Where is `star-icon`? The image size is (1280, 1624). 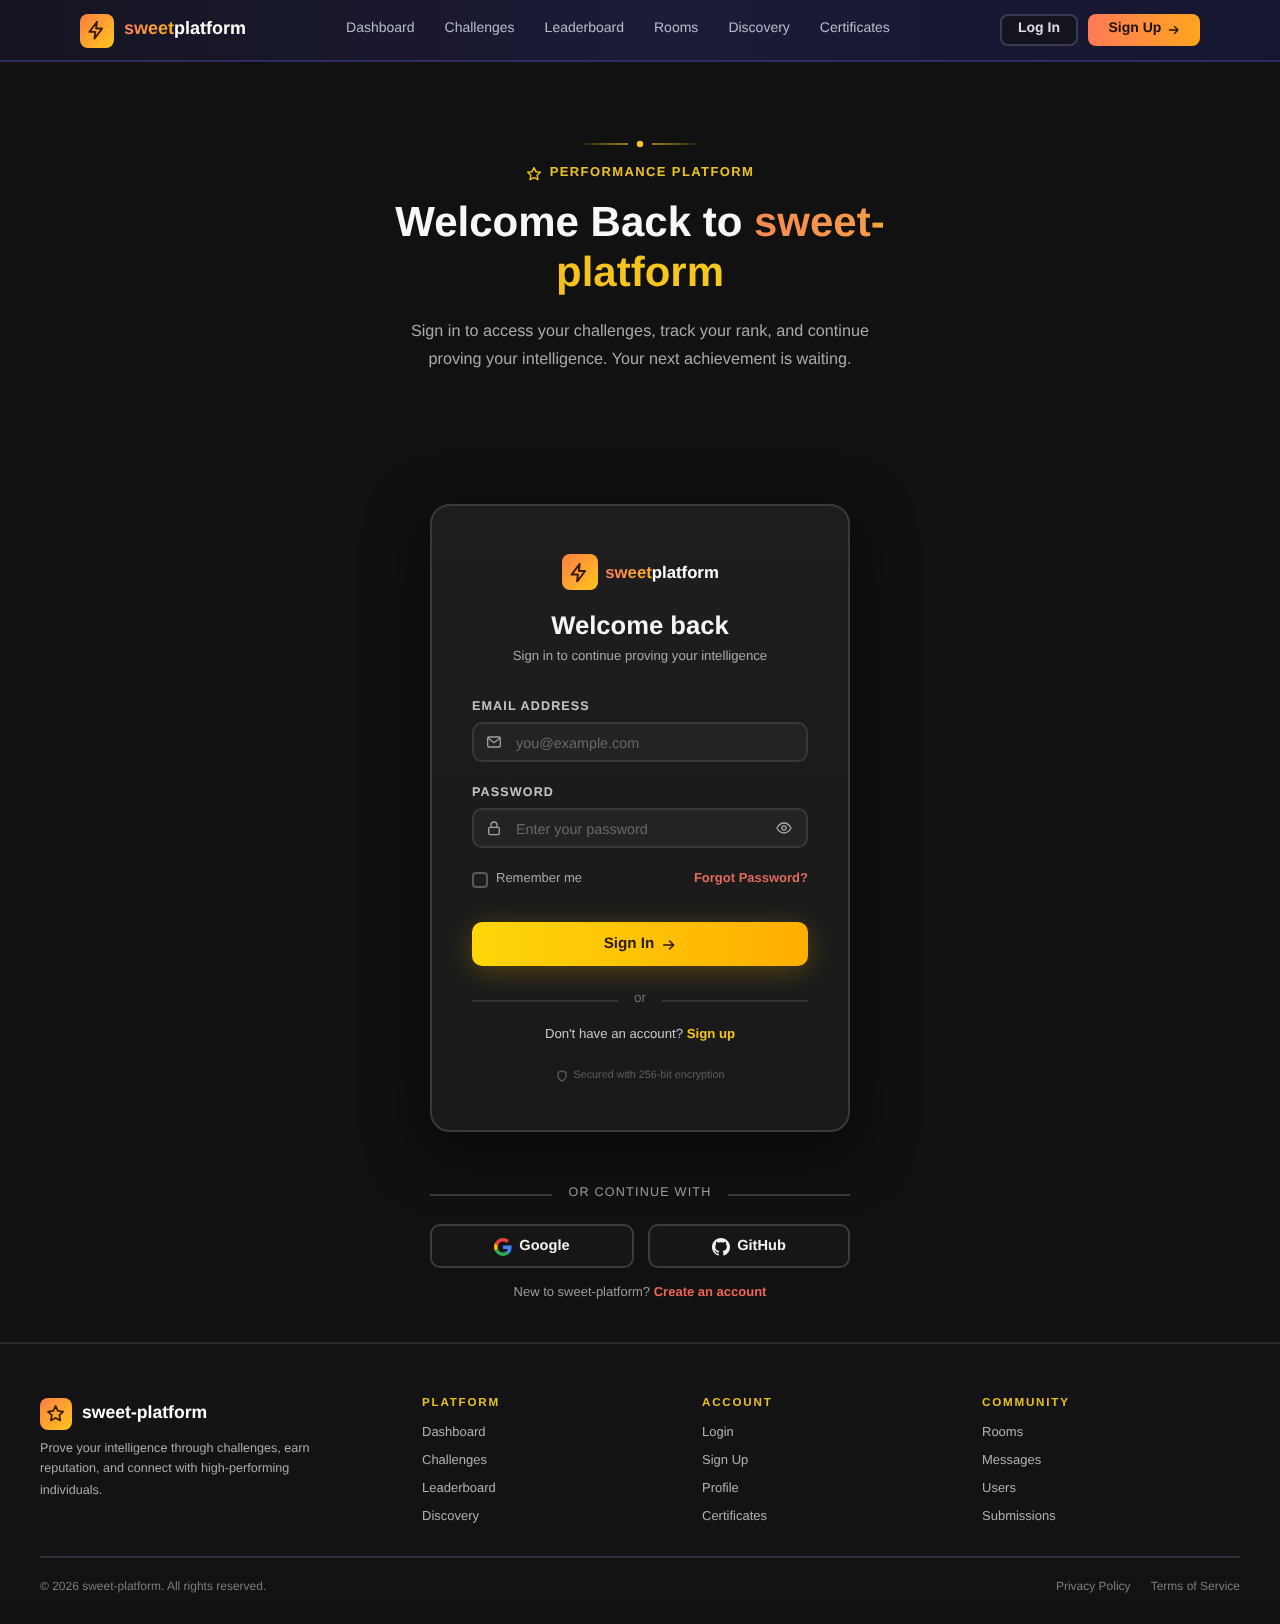 star-icon is located at coordinates (533, 174).